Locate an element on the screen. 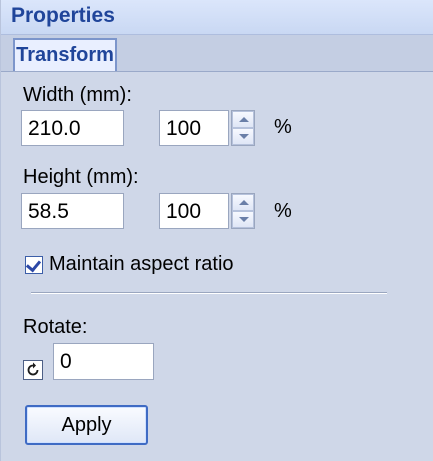 Image resolution: width=433 pixels, height=461 pixels. tab-strip: Transform is located at coordinates (217, 53).